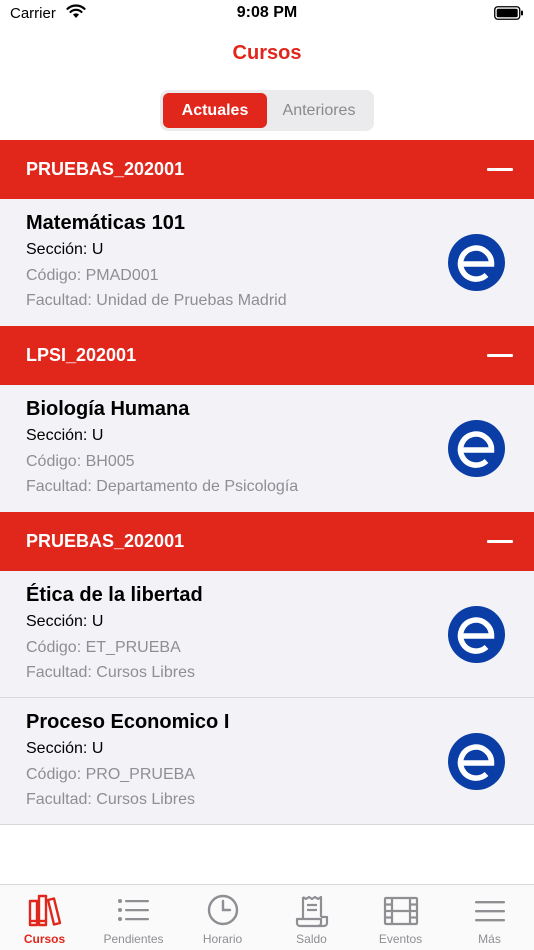  I want to click on course-code: Código: PRO_PRUEBA, so click(110, 774).